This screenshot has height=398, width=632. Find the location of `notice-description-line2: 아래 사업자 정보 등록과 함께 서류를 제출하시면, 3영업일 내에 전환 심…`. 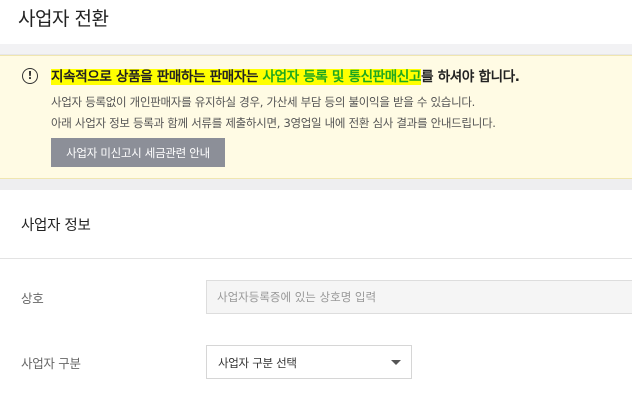

notice-description-line2: 아래 사업자 정보 등록과 함께 서류를 제출하시면, 3영업일 내에 전환 심… is located at coordinates (273, 123).